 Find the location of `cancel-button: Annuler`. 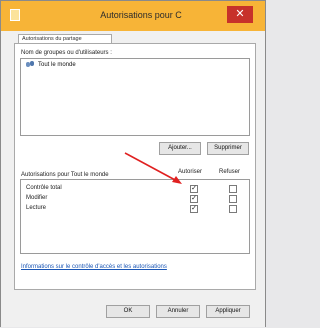

cancel-button: Annuler is located at coordinates (178, 311).